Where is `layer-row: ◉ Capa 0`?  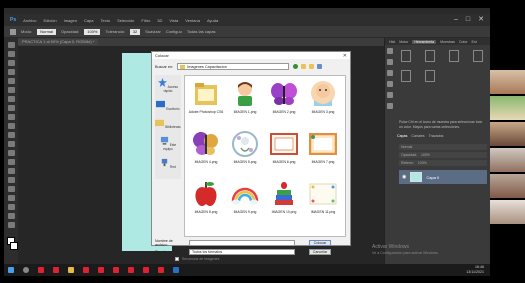
layer-row: ◉ Capa 0 is located at coordinates (443, 177).